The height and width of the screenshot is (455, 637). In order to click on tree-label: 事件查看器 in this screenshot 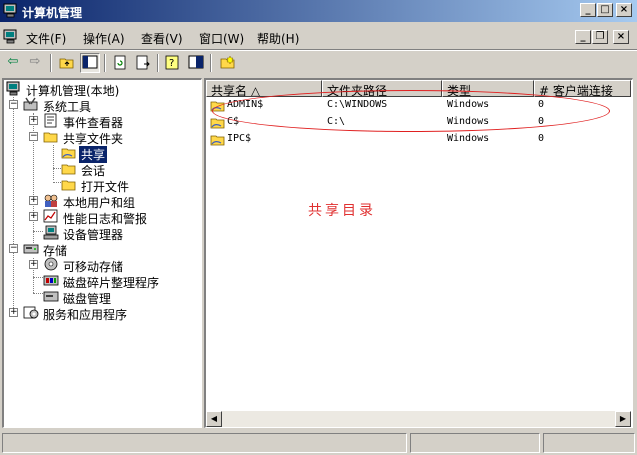, I will do `click(93, 123)`.